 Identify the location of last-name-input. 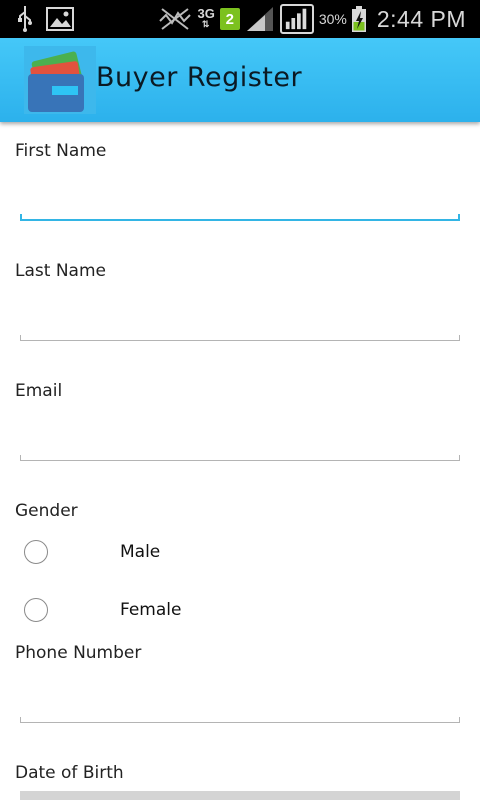
(240, 326).